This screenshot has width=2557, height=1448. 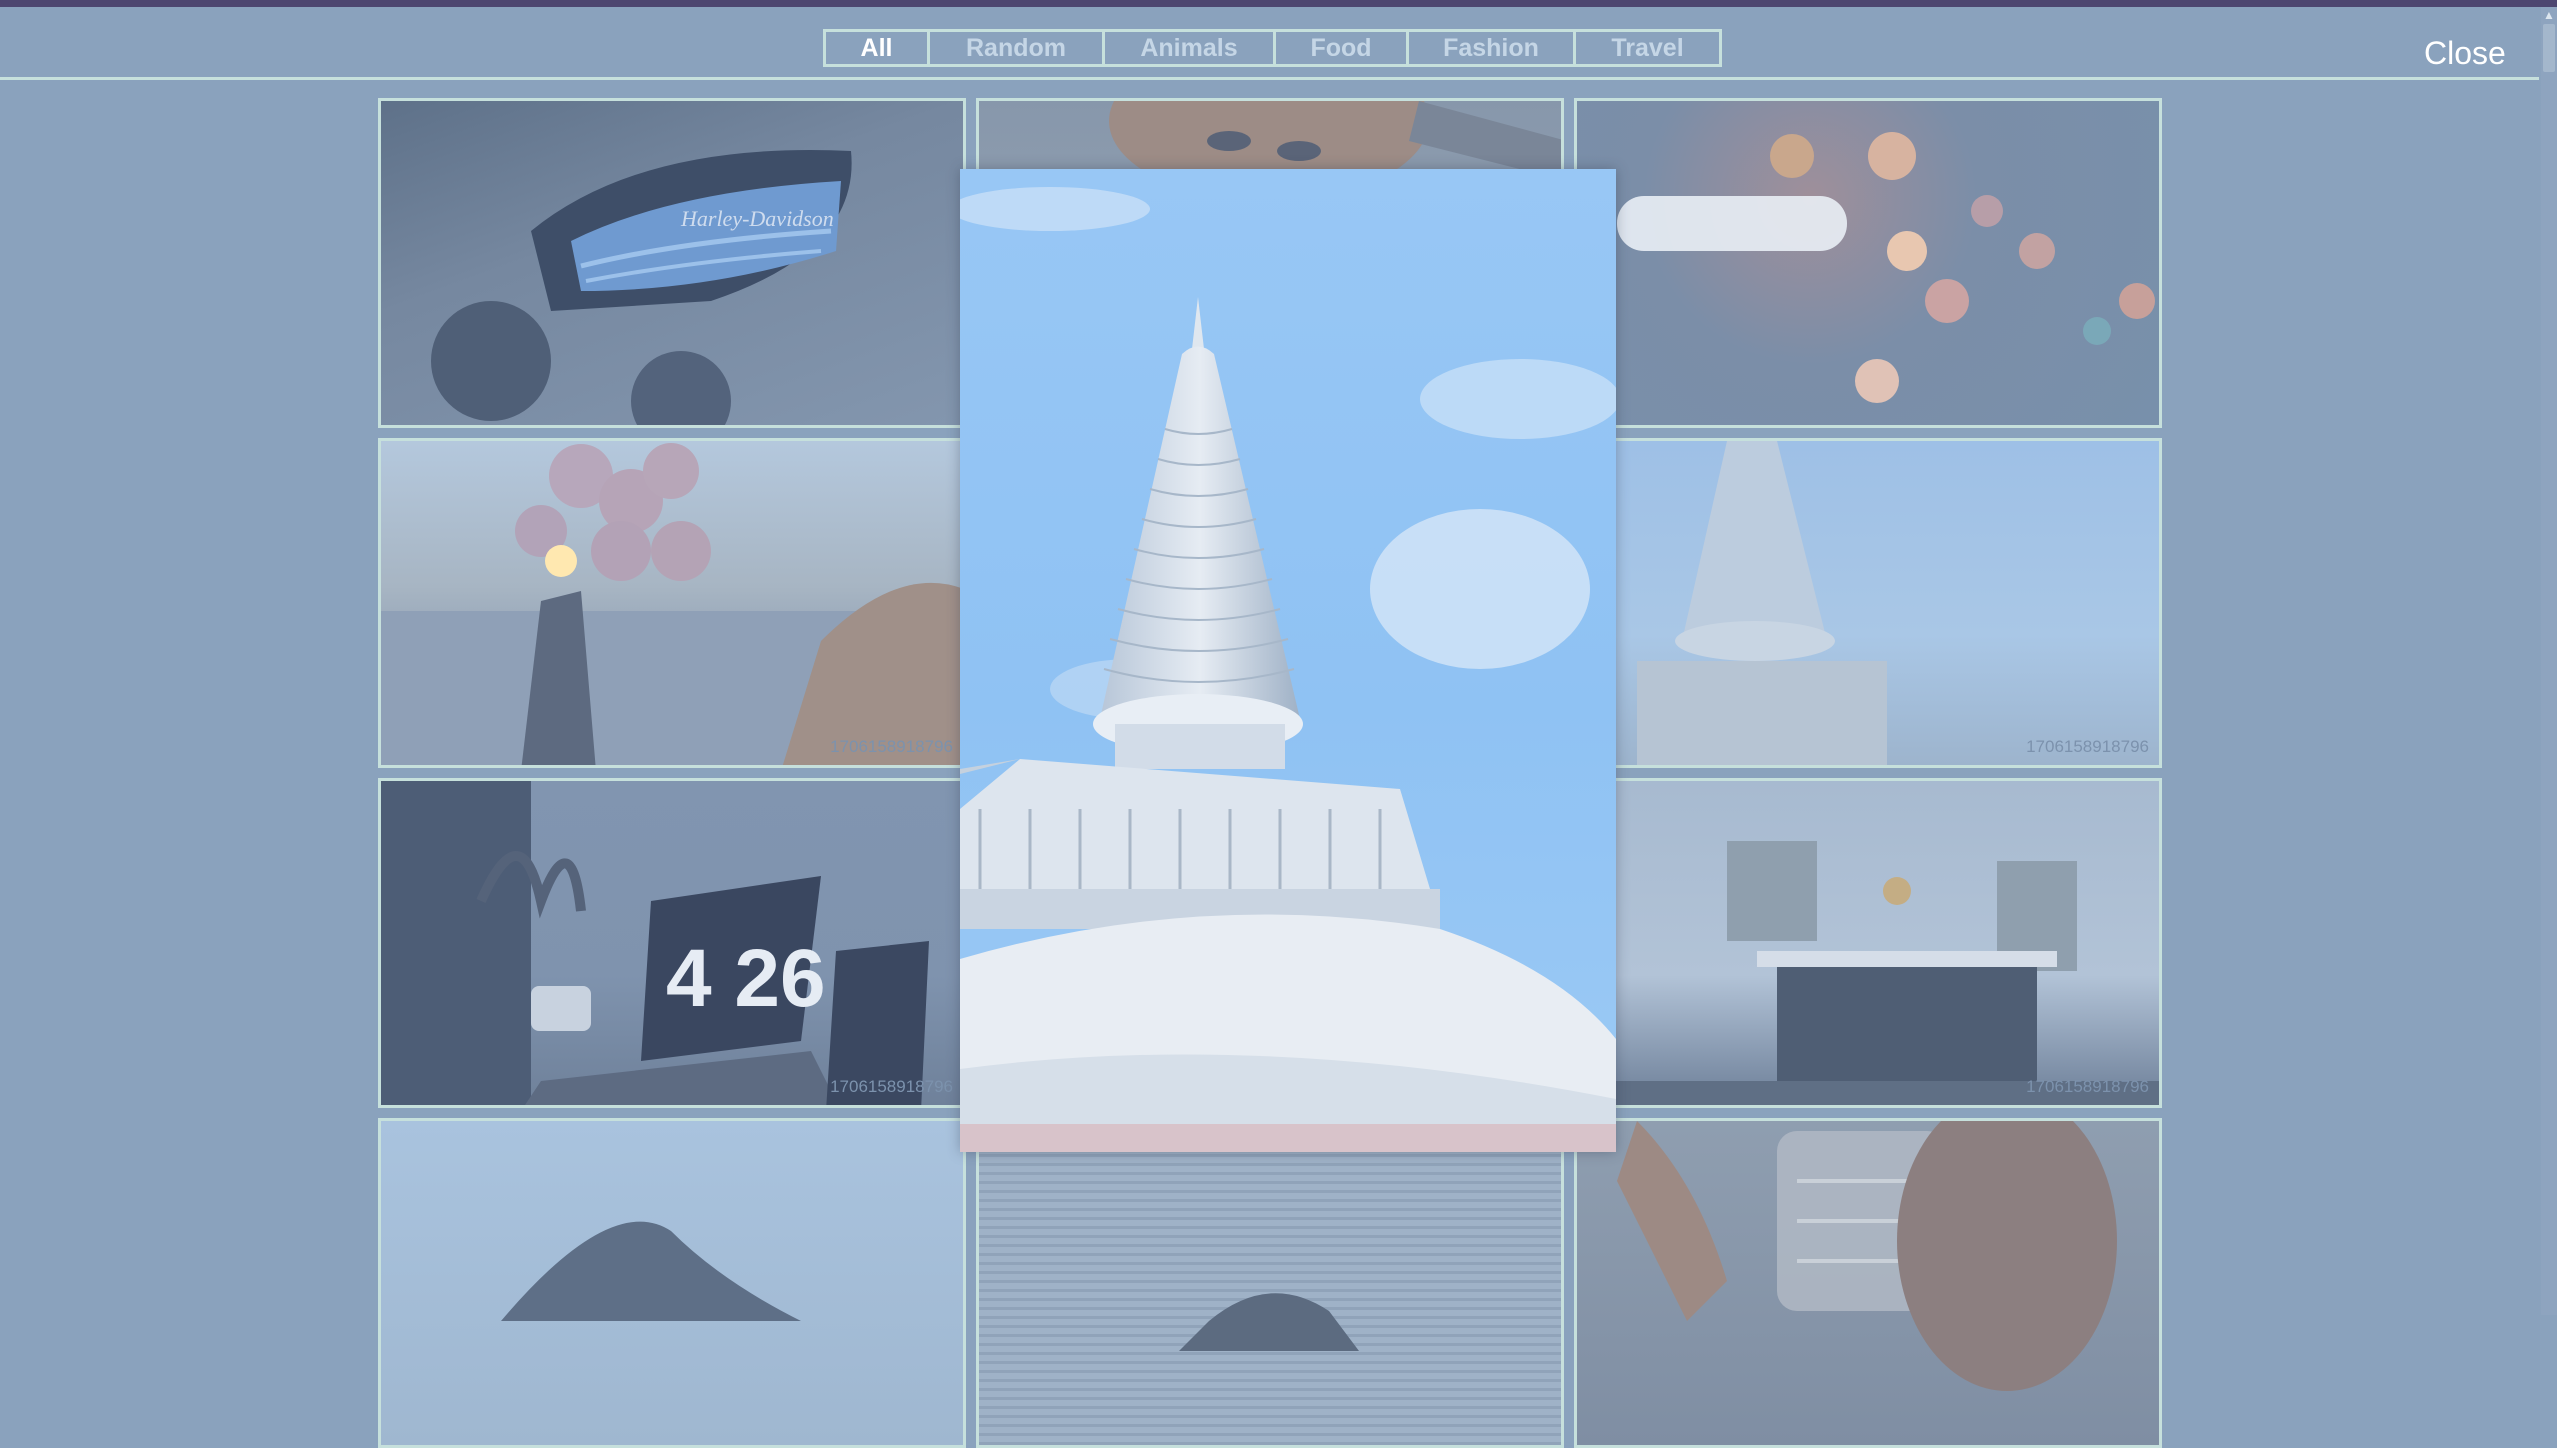 What do you see at coordinates (2549, 661) in the screenshot?
I see `scrollbar` at bounding box center [2549, 661].